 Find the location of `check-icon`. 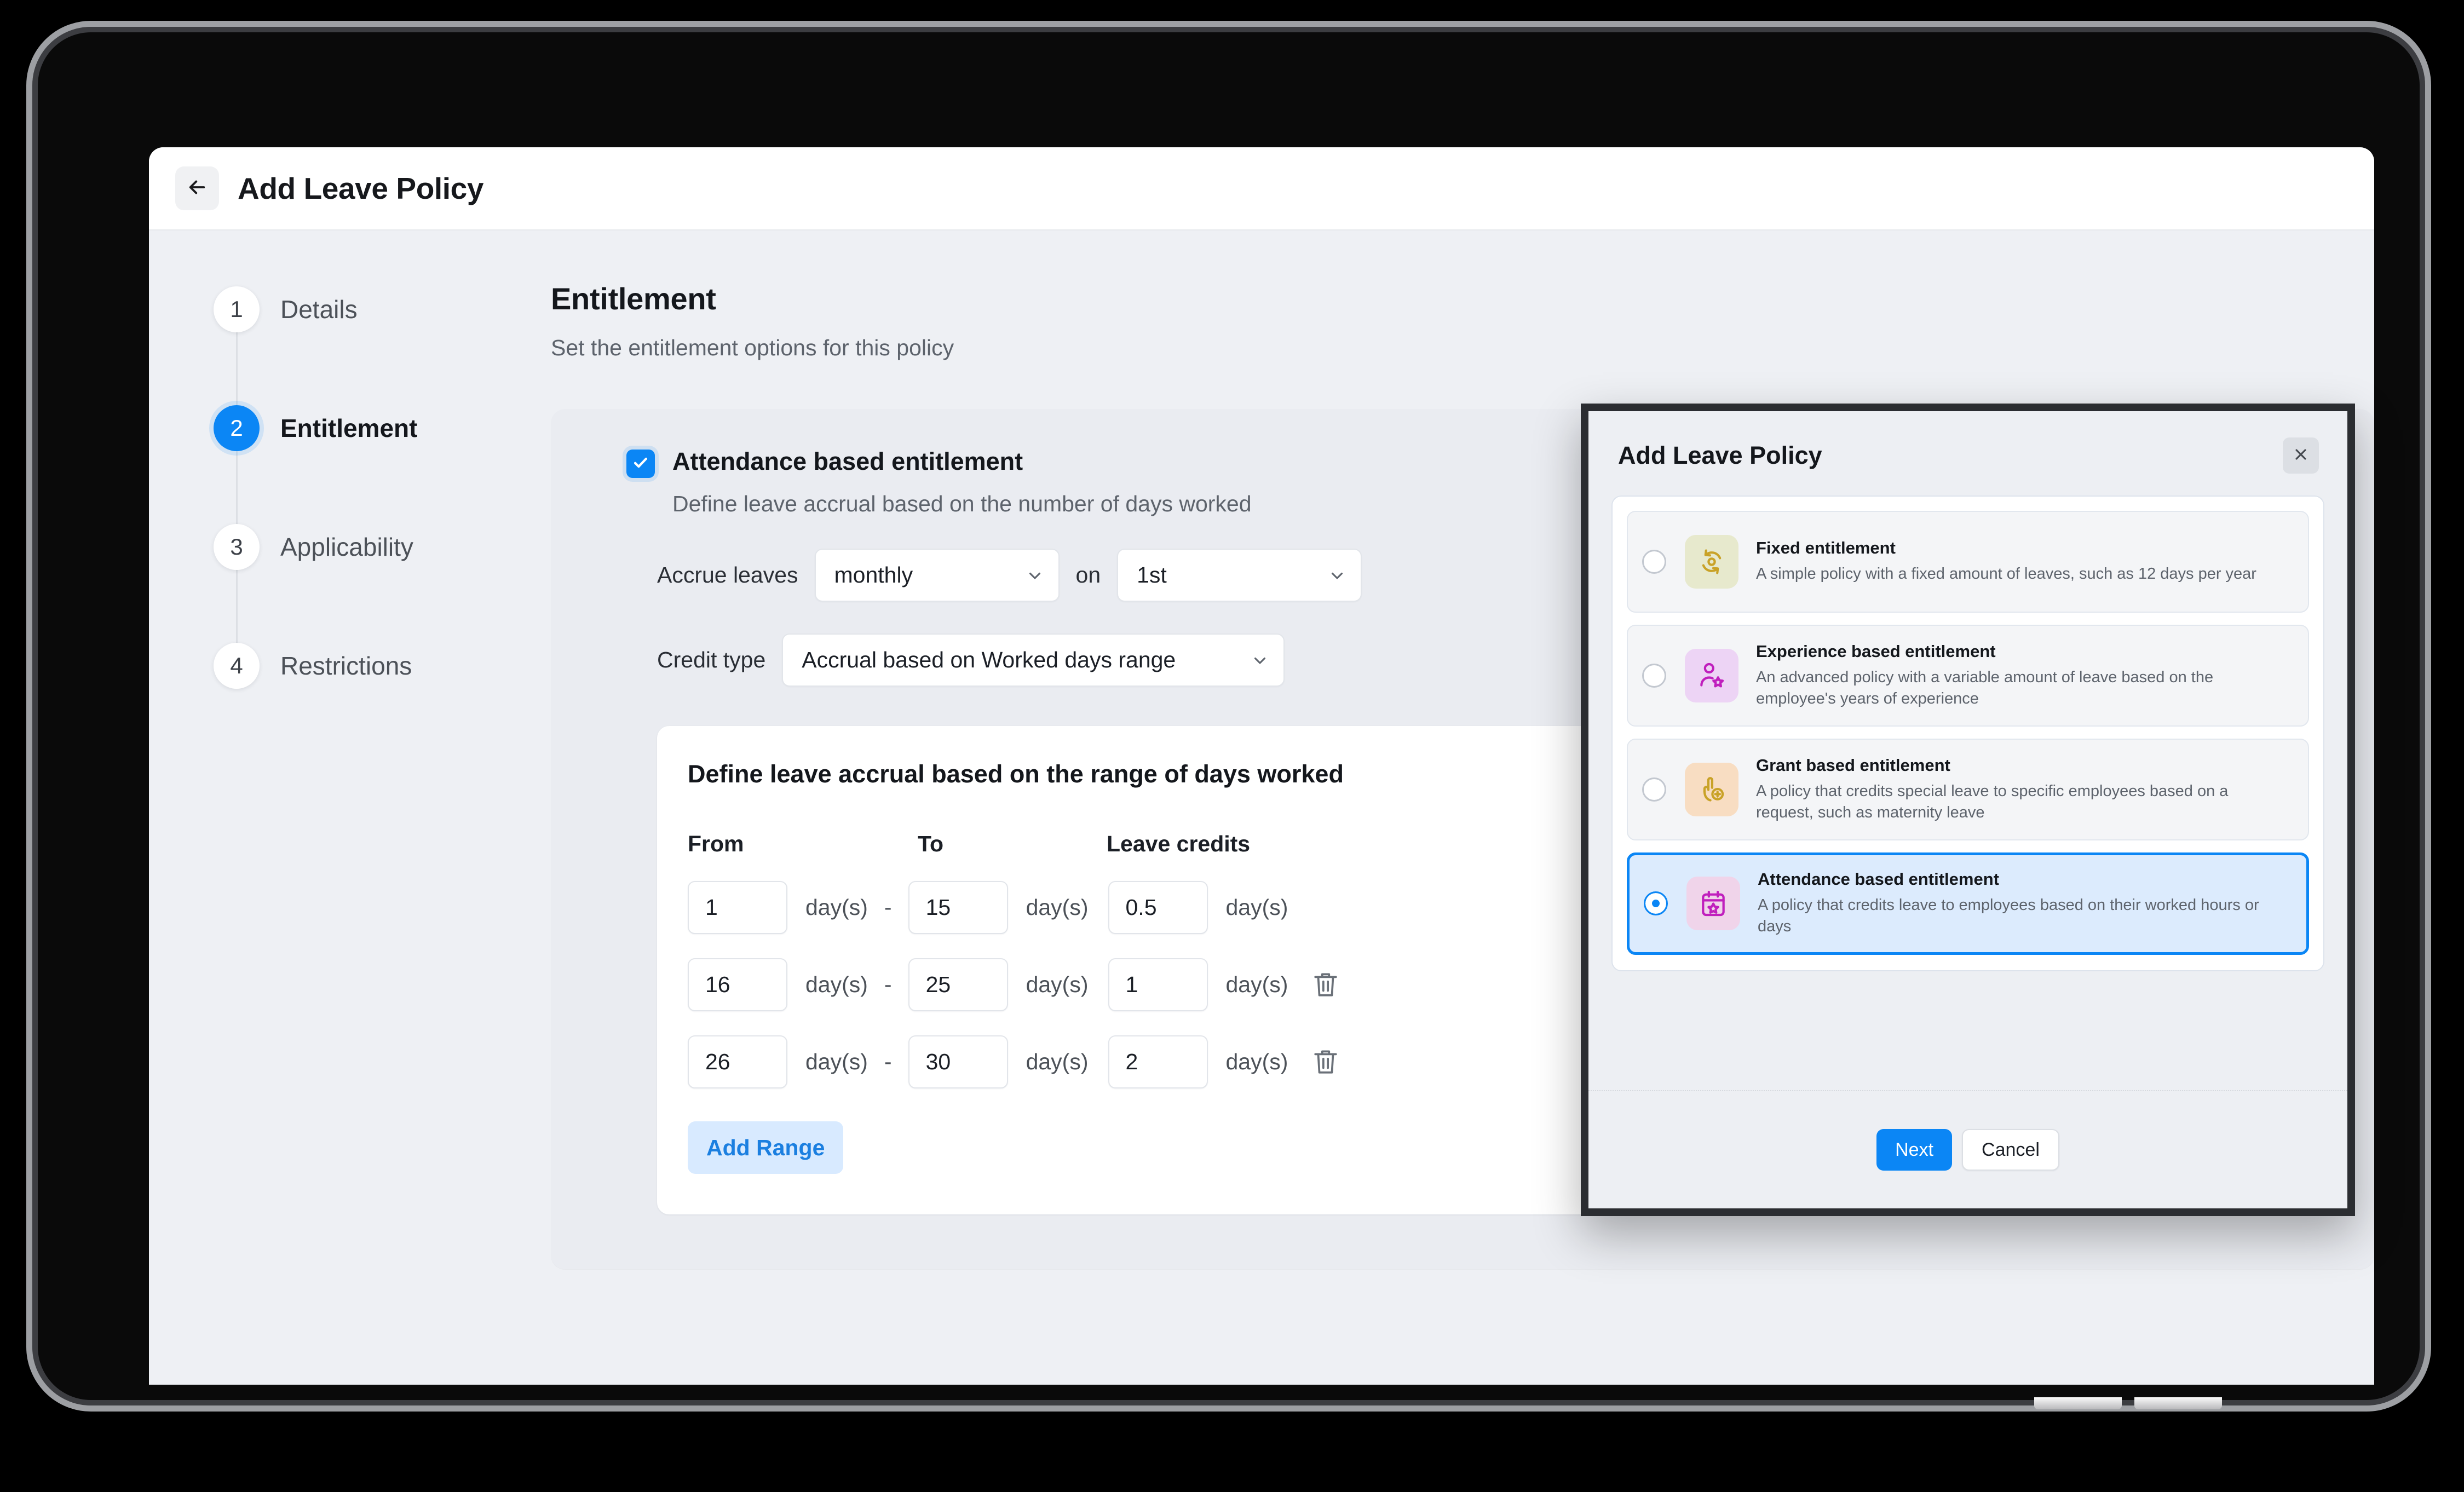

check-icon is located at coordinates (640, 464).